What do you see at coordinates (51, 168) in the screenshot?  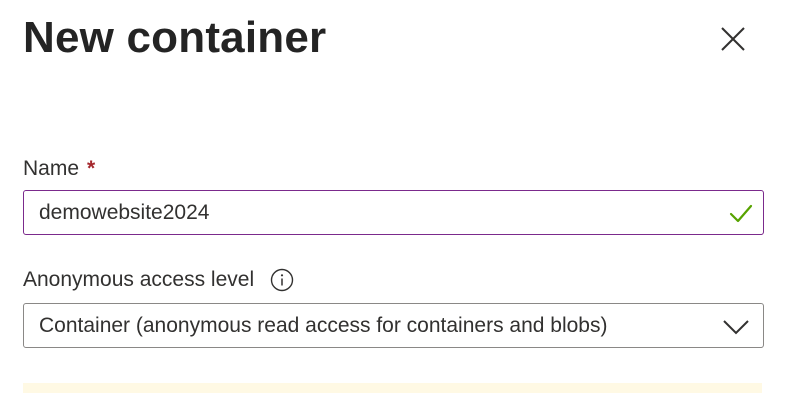 I see `name-label-text: Name` at bounding box center [51, 168].